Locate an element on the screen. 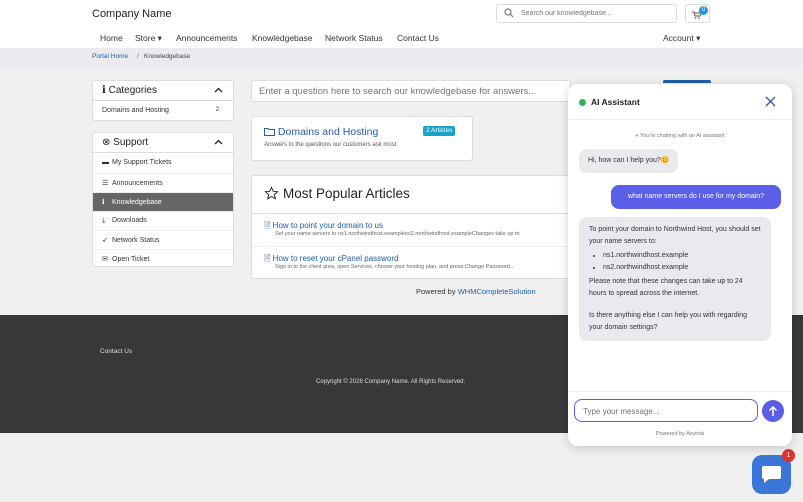 This screenshot has width=803, height=502. sidebar-item-label: Downloads is located at coordinates (129, 220).